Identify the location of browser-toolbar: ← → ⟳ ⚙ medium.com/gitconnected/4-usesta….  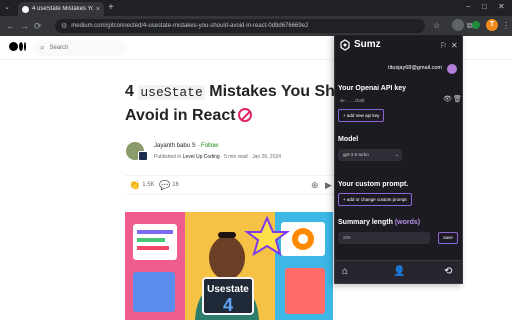
(256, 26).